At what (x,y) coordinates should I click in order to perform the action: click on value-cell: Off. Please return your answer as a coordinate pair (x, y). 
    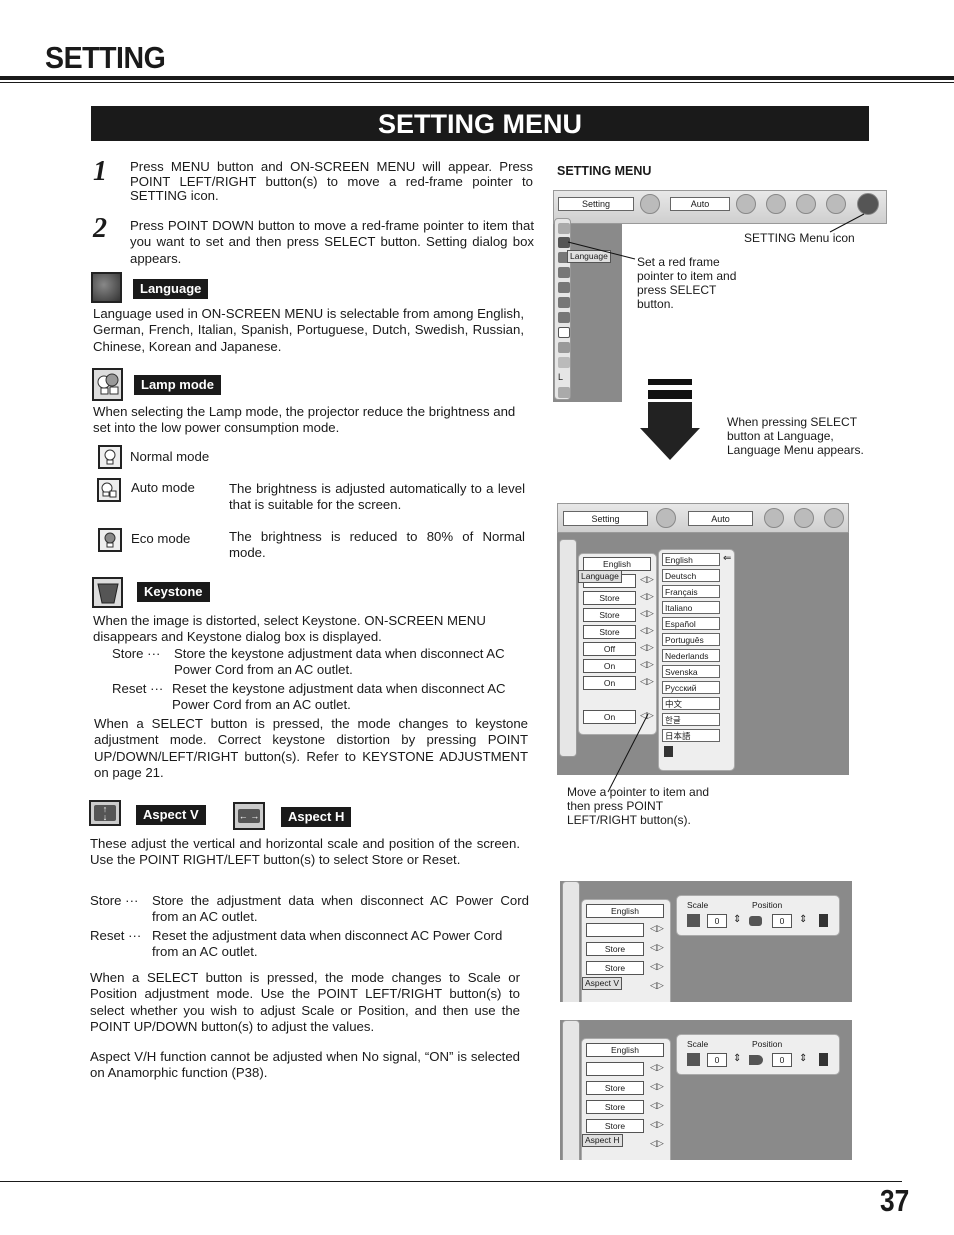
    Looking at the image, I should click on (609, 649).